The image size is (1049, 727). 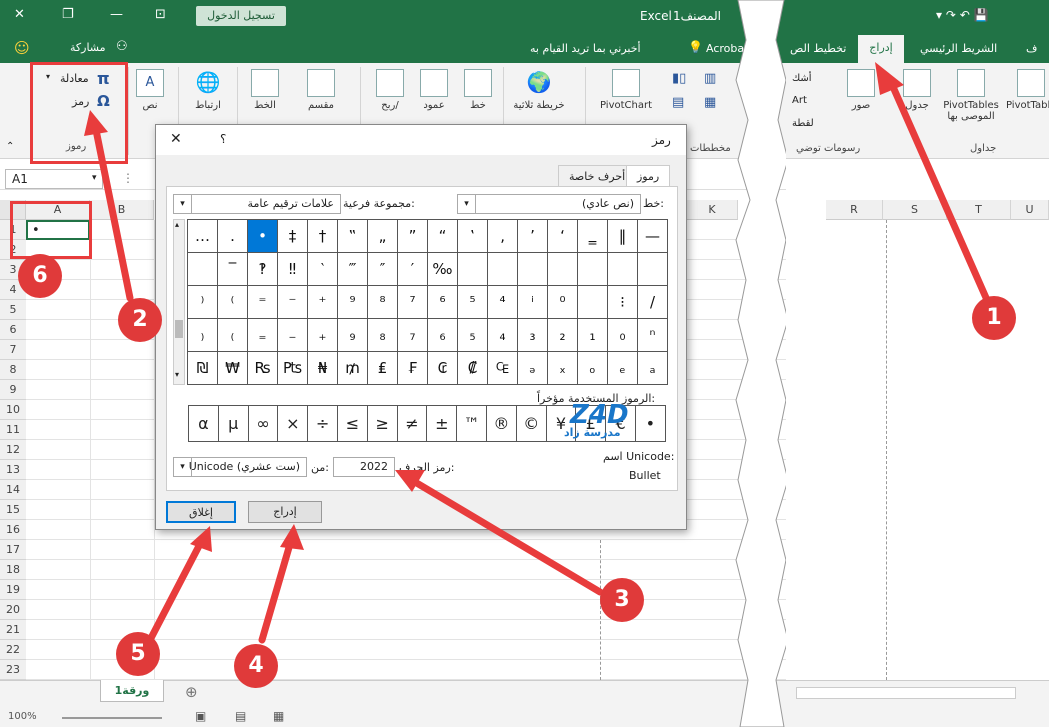 What do you see at coordinates (413, 236) in the screenshot?
I see `symbol-cell: ”` at bounding box center [413, 236].